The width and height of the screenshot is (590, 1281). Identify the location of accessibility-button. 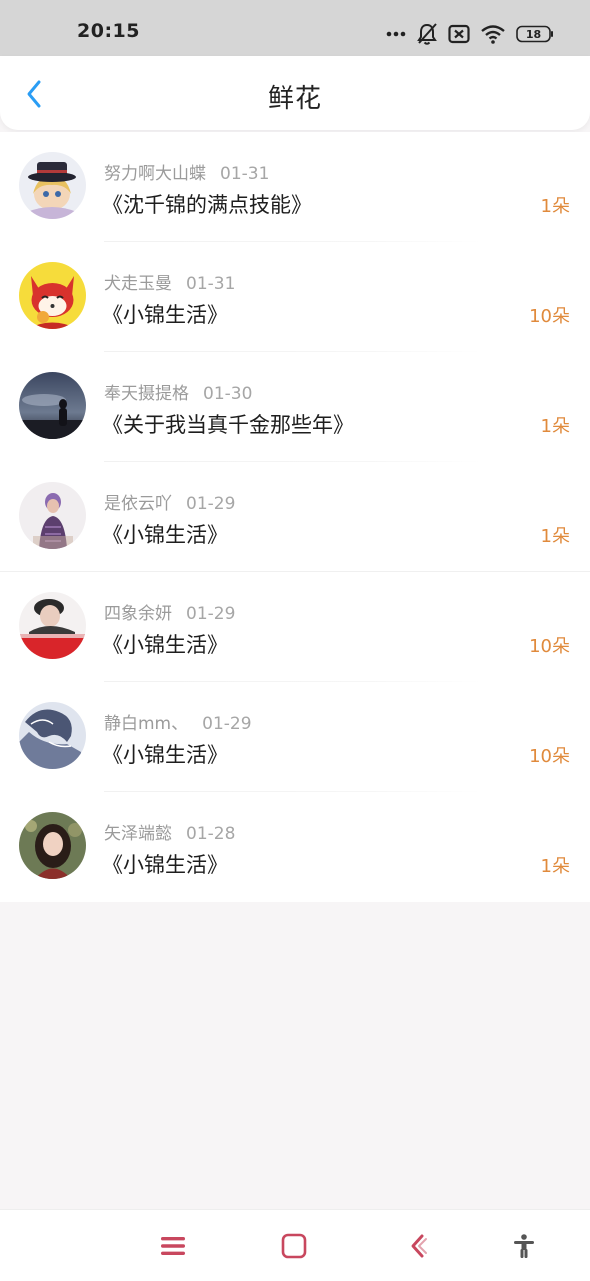
(524, 1246).